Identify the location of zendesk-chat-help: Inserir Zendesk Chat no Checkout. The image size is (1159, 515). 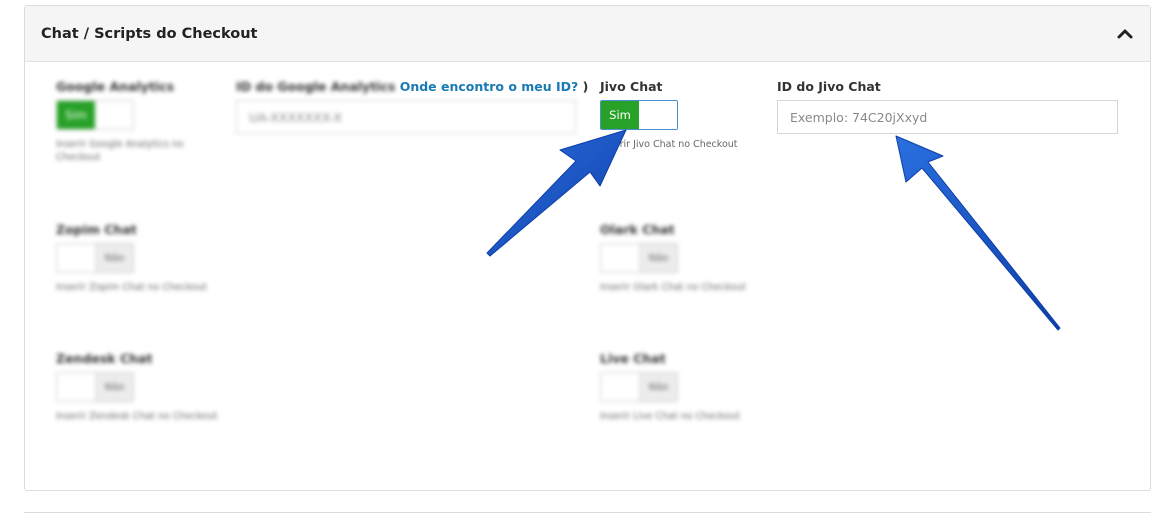
(137, 416).